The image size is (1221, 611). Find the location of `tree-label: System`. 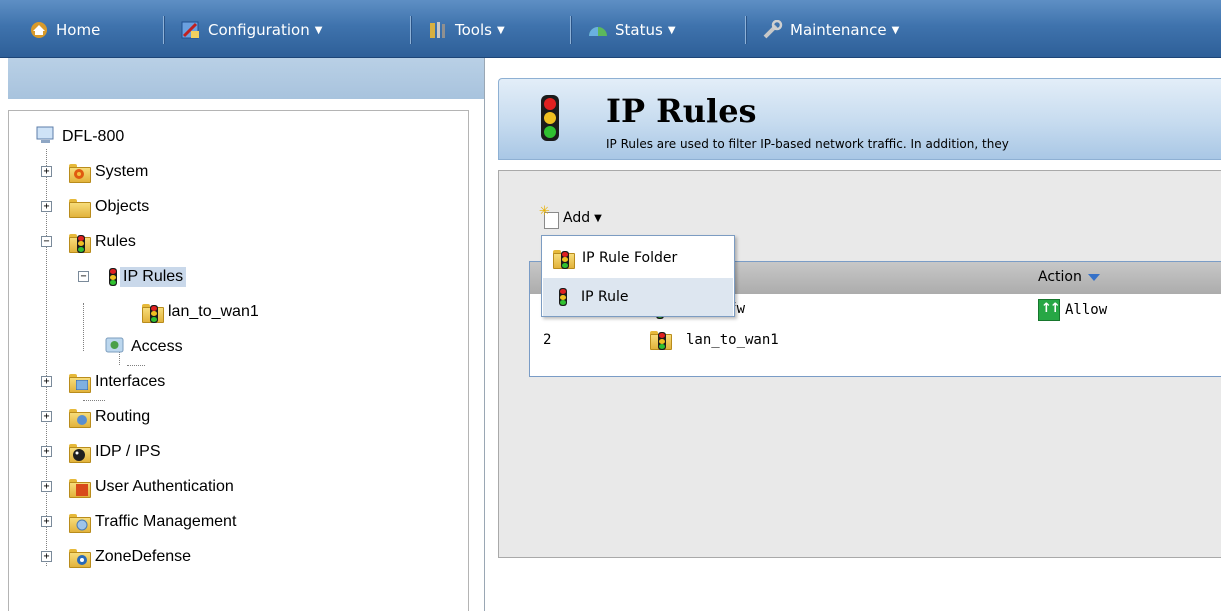

tree-label: System is located at coordinates (122, 171).